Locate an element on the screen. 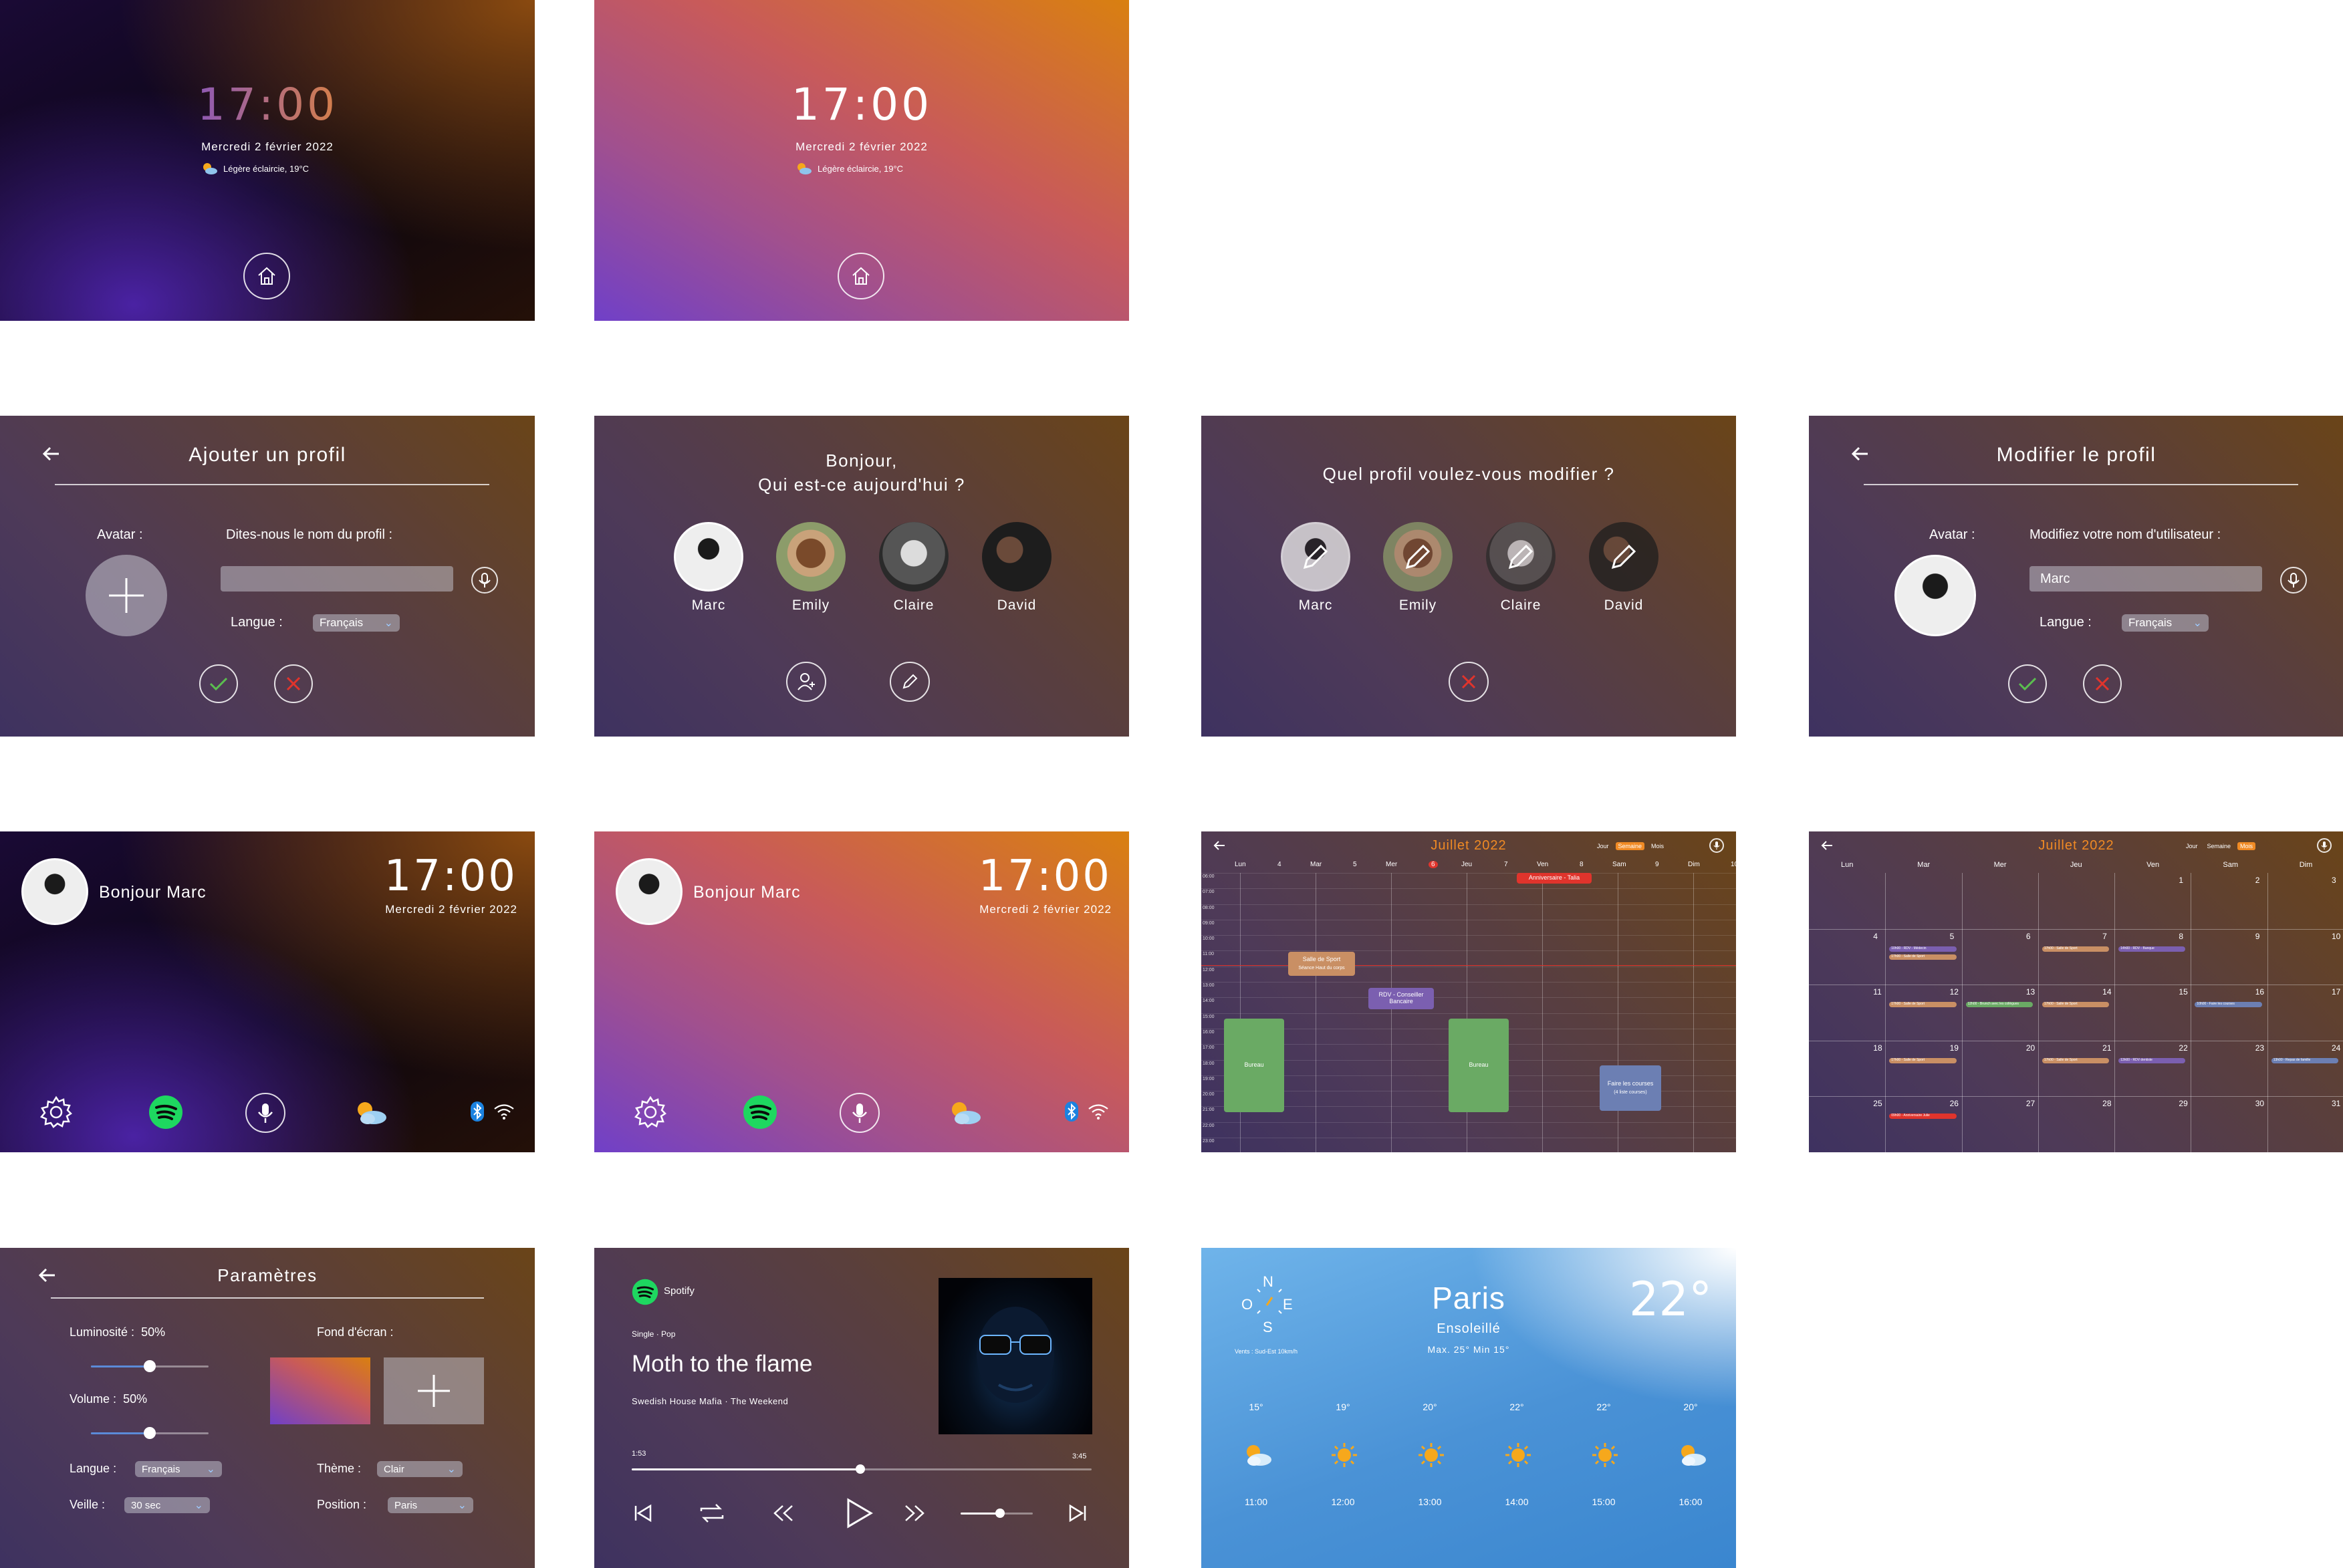 Image resolution: width=2343 pixels, height=1568 pixels. day-number: 8 is located at coordinates (2181, 936).